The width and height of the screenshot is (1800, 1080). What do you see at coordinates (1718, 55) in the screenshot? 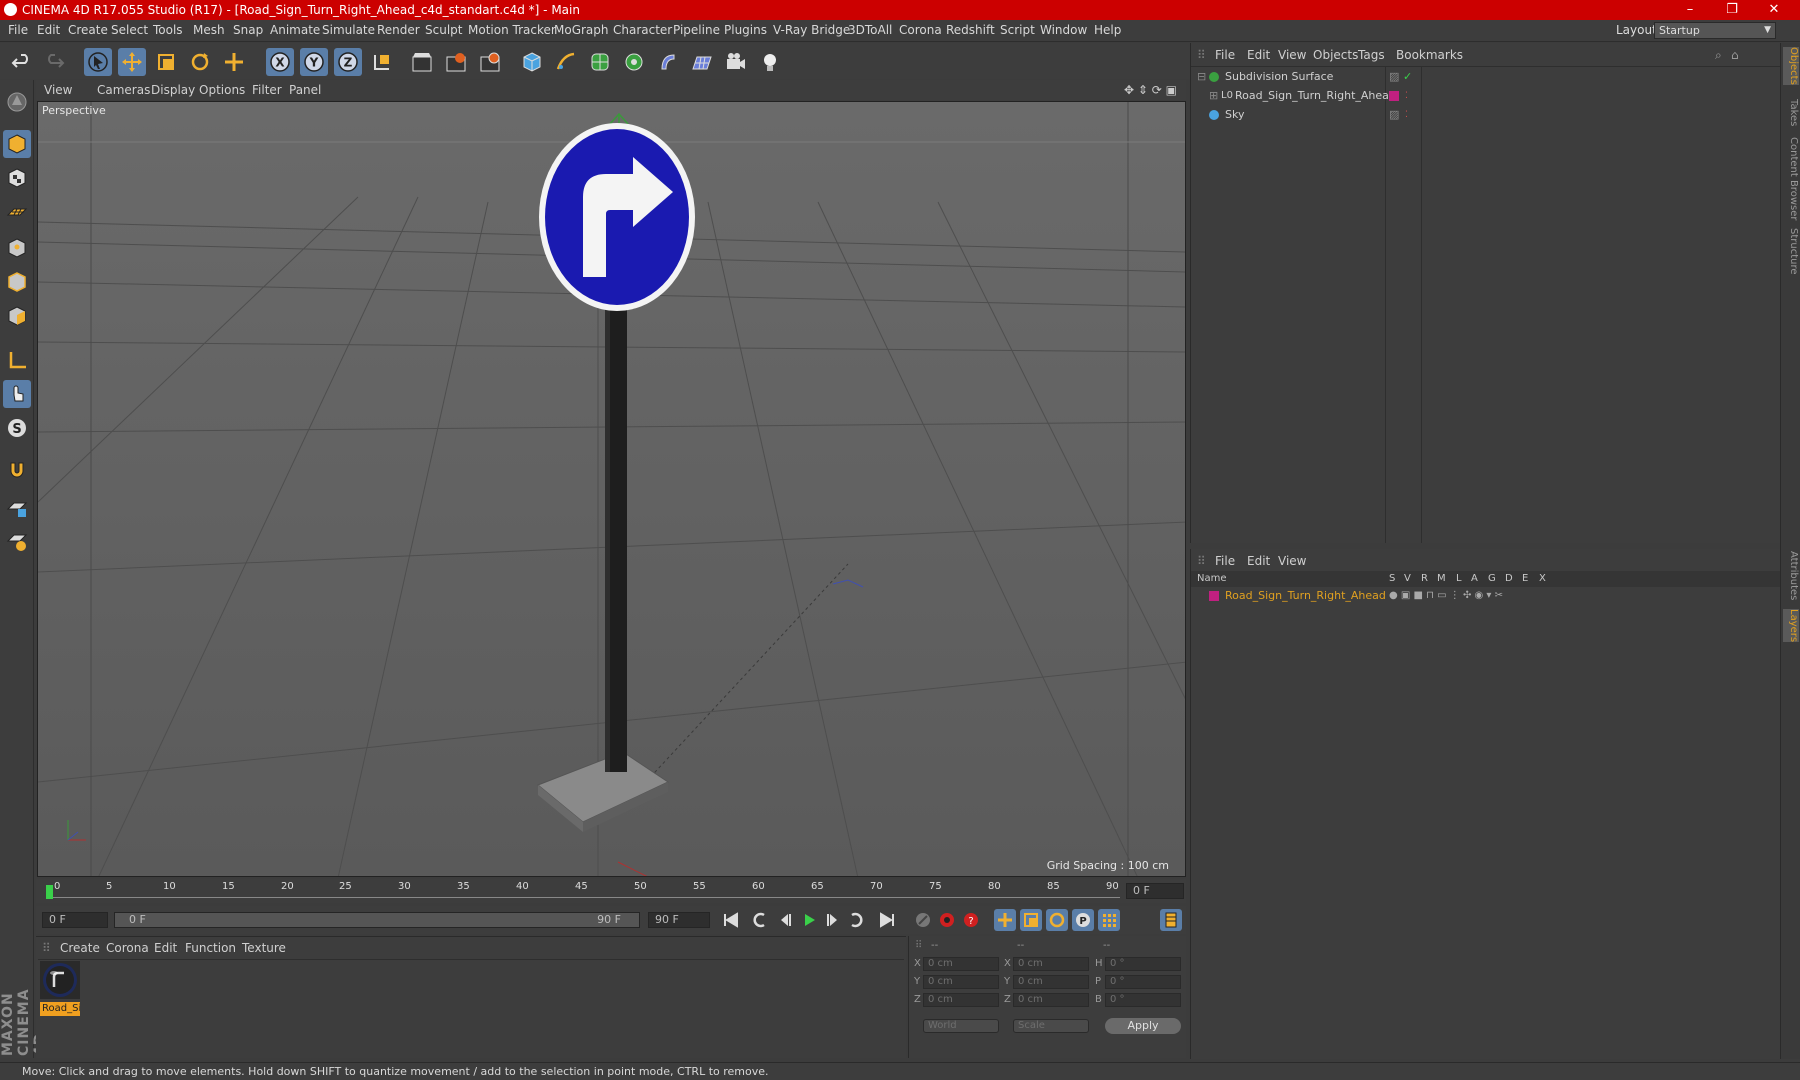
I see `search-icon: ⌕` at bounding box center [1718, 55].